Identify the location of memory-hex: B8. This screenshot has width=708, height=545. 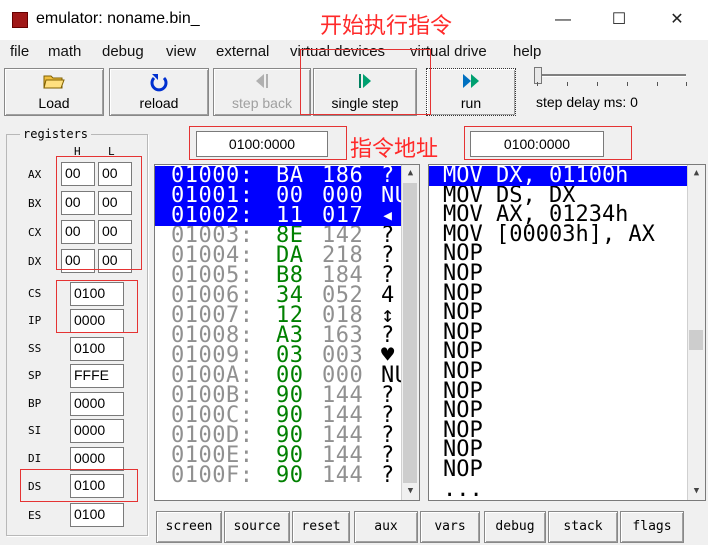
(290, 275).